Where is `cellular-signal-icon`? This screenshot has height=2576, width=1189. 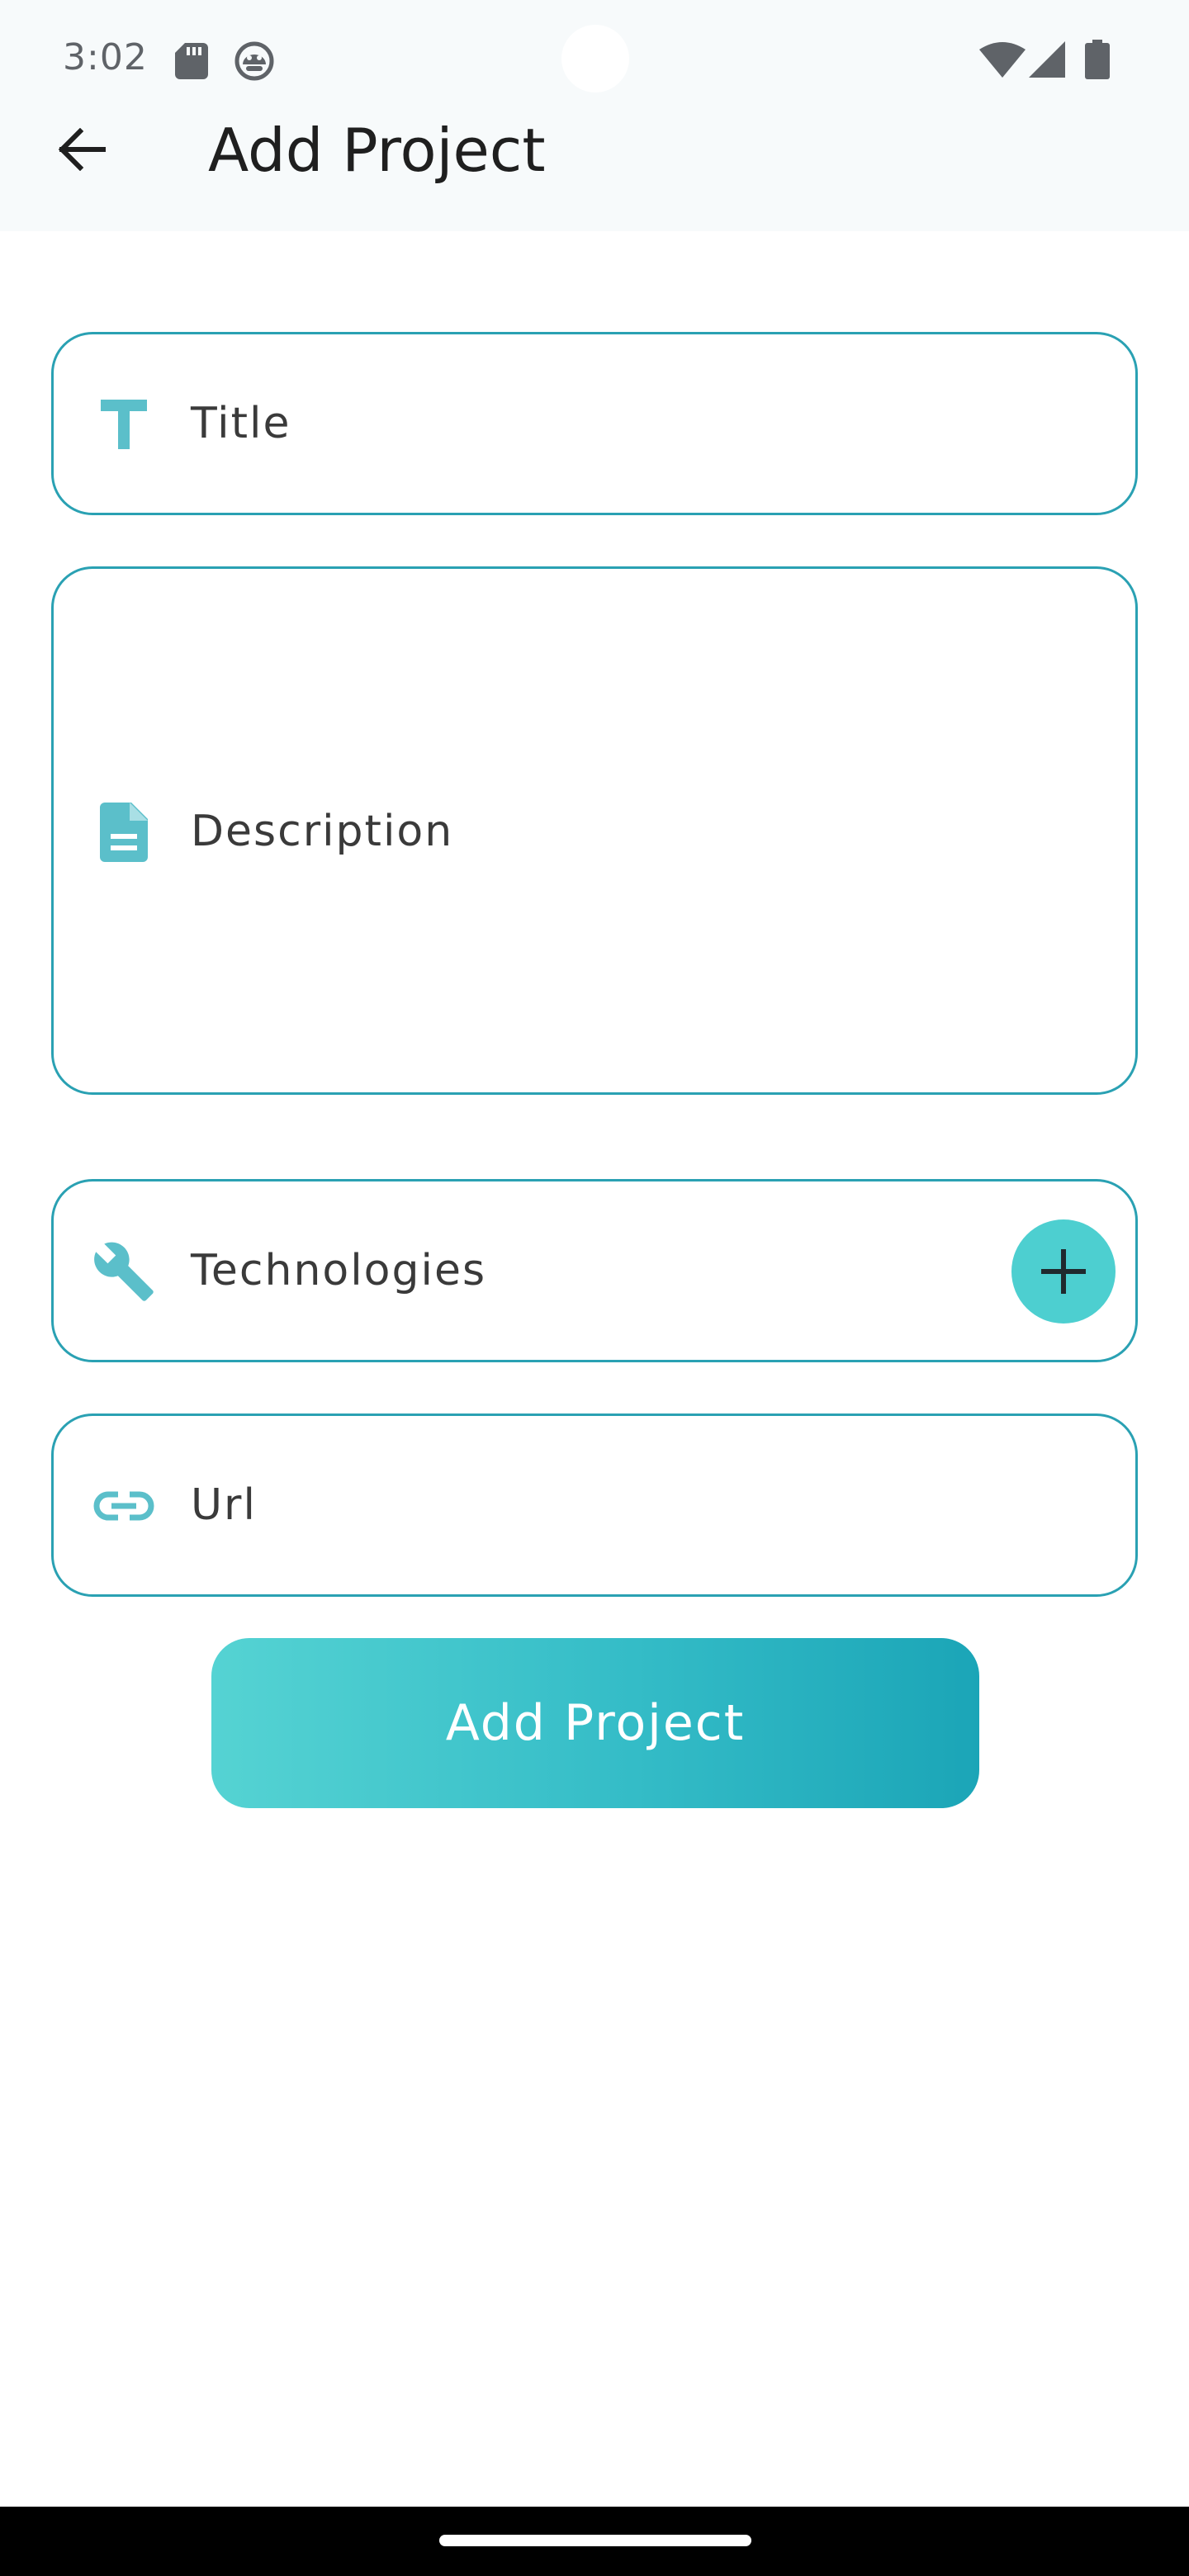 cellular-signal-icon is located at coordinates (1047, 59).